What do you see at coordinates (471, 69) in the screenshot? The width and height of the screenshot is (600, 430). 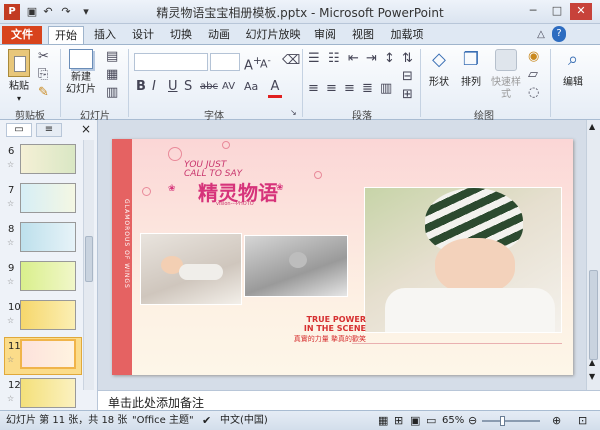 I see `arrange-button: ❐ 排列` at bounding box center [471, 69].